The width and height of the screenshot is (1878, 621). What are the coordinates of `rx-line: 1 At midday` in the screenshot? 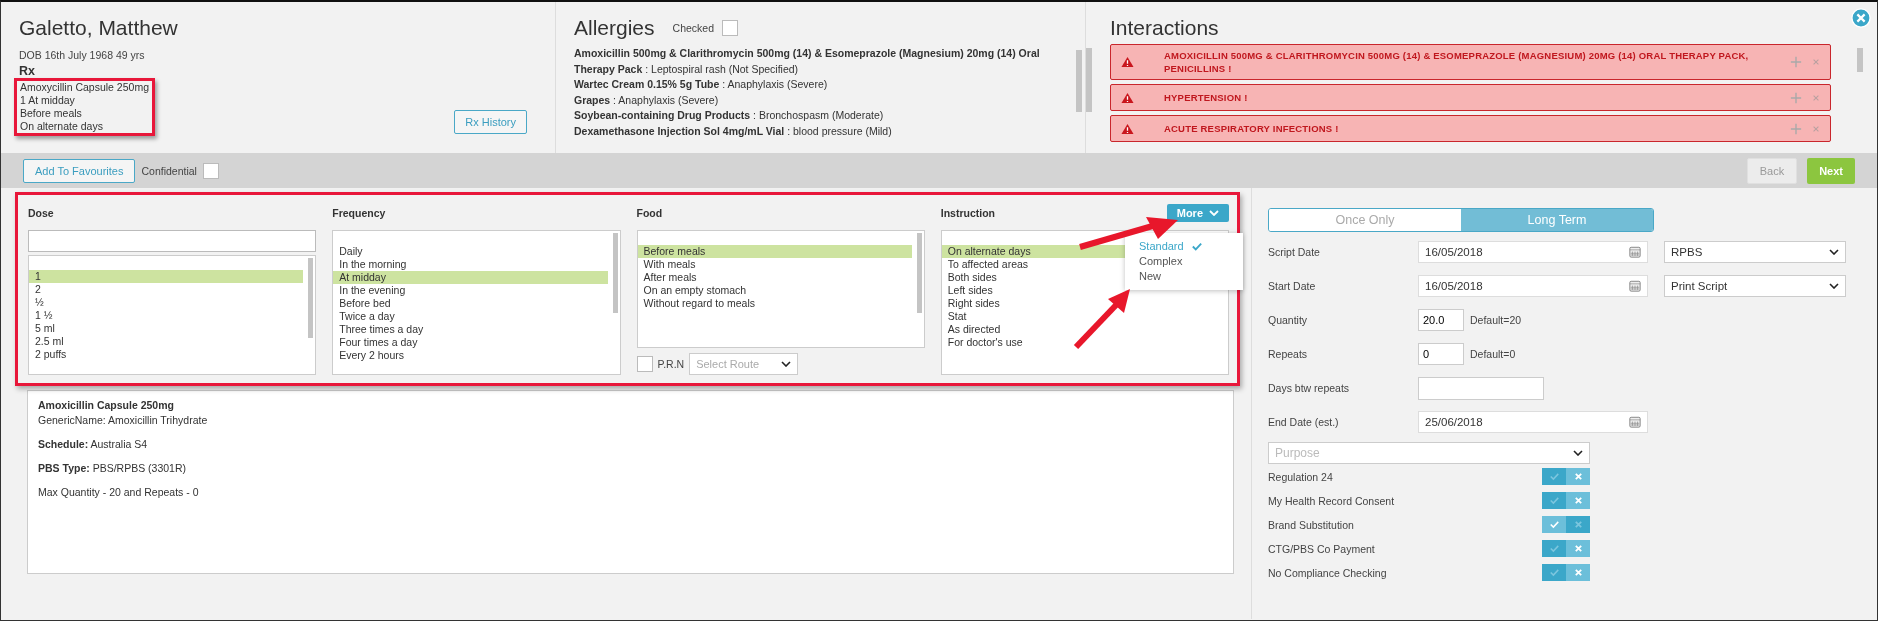 It's located at (48, 100).